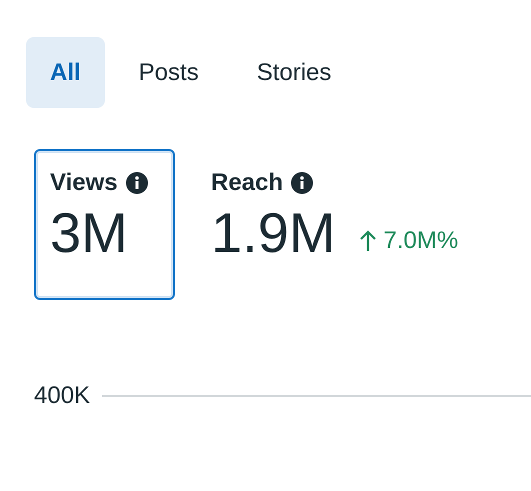 This screenshot has width=531, height=491. Describe the element at coordinates (62, 396) in the screenshot. I see `axis-tick-label: 400K` at that location.